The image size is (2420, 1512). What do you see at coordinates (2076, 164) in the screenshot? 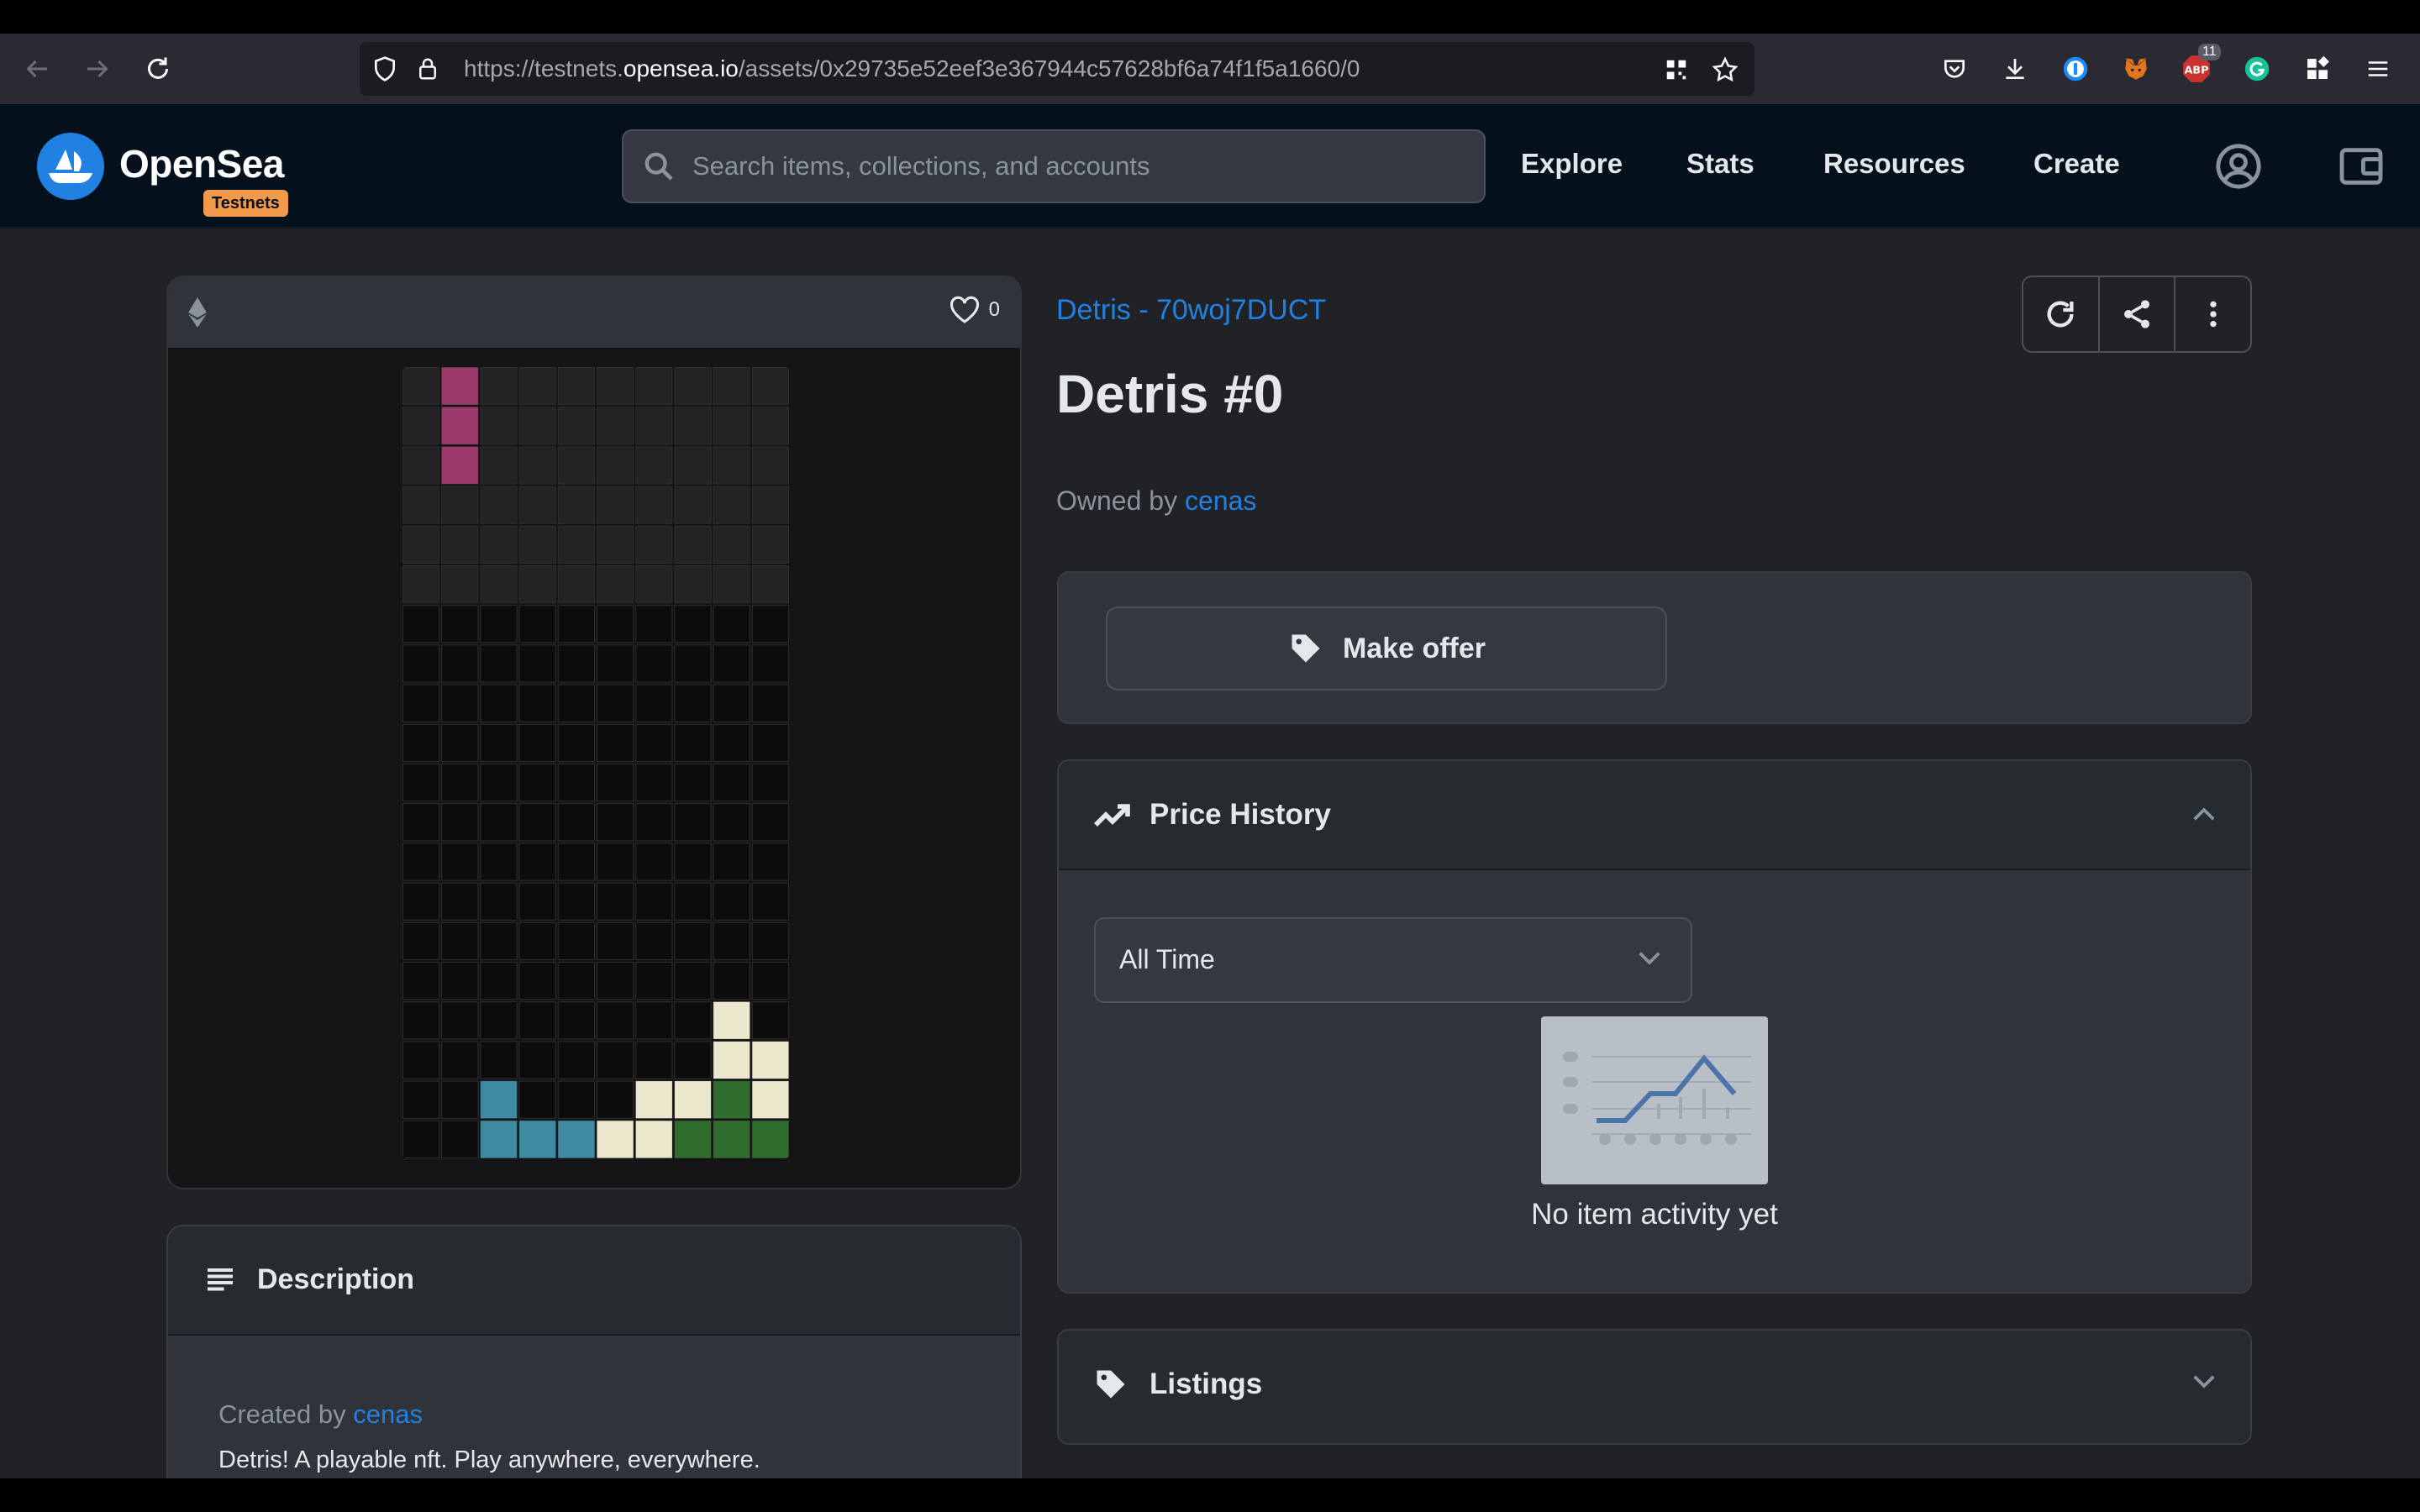
I see `nav-create: Create` at bounding box center [2076, 164].